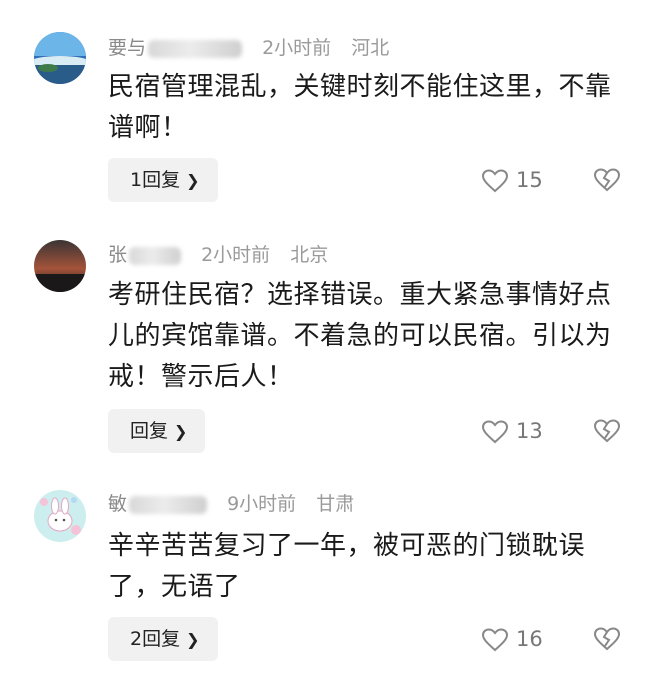 The height and width of the screenshot is (686, 660). I want to click on like-button: 16, so click(512, 639).